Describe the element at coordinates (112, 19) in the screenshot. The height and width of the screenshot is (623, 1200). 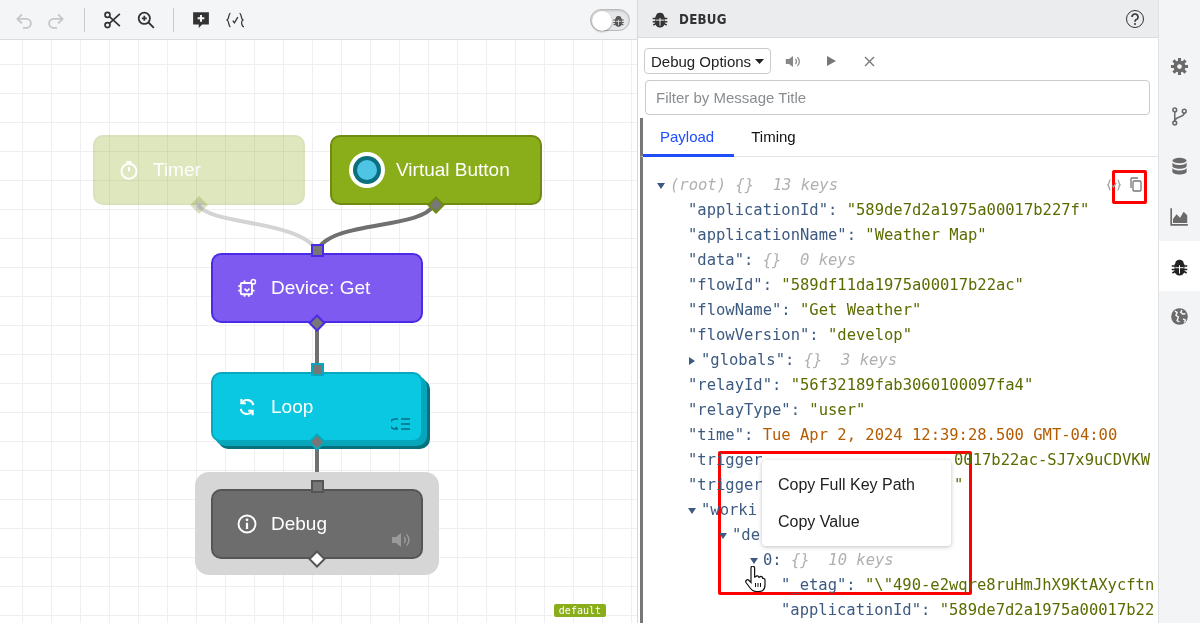
I see `scissors-icon` at that location.